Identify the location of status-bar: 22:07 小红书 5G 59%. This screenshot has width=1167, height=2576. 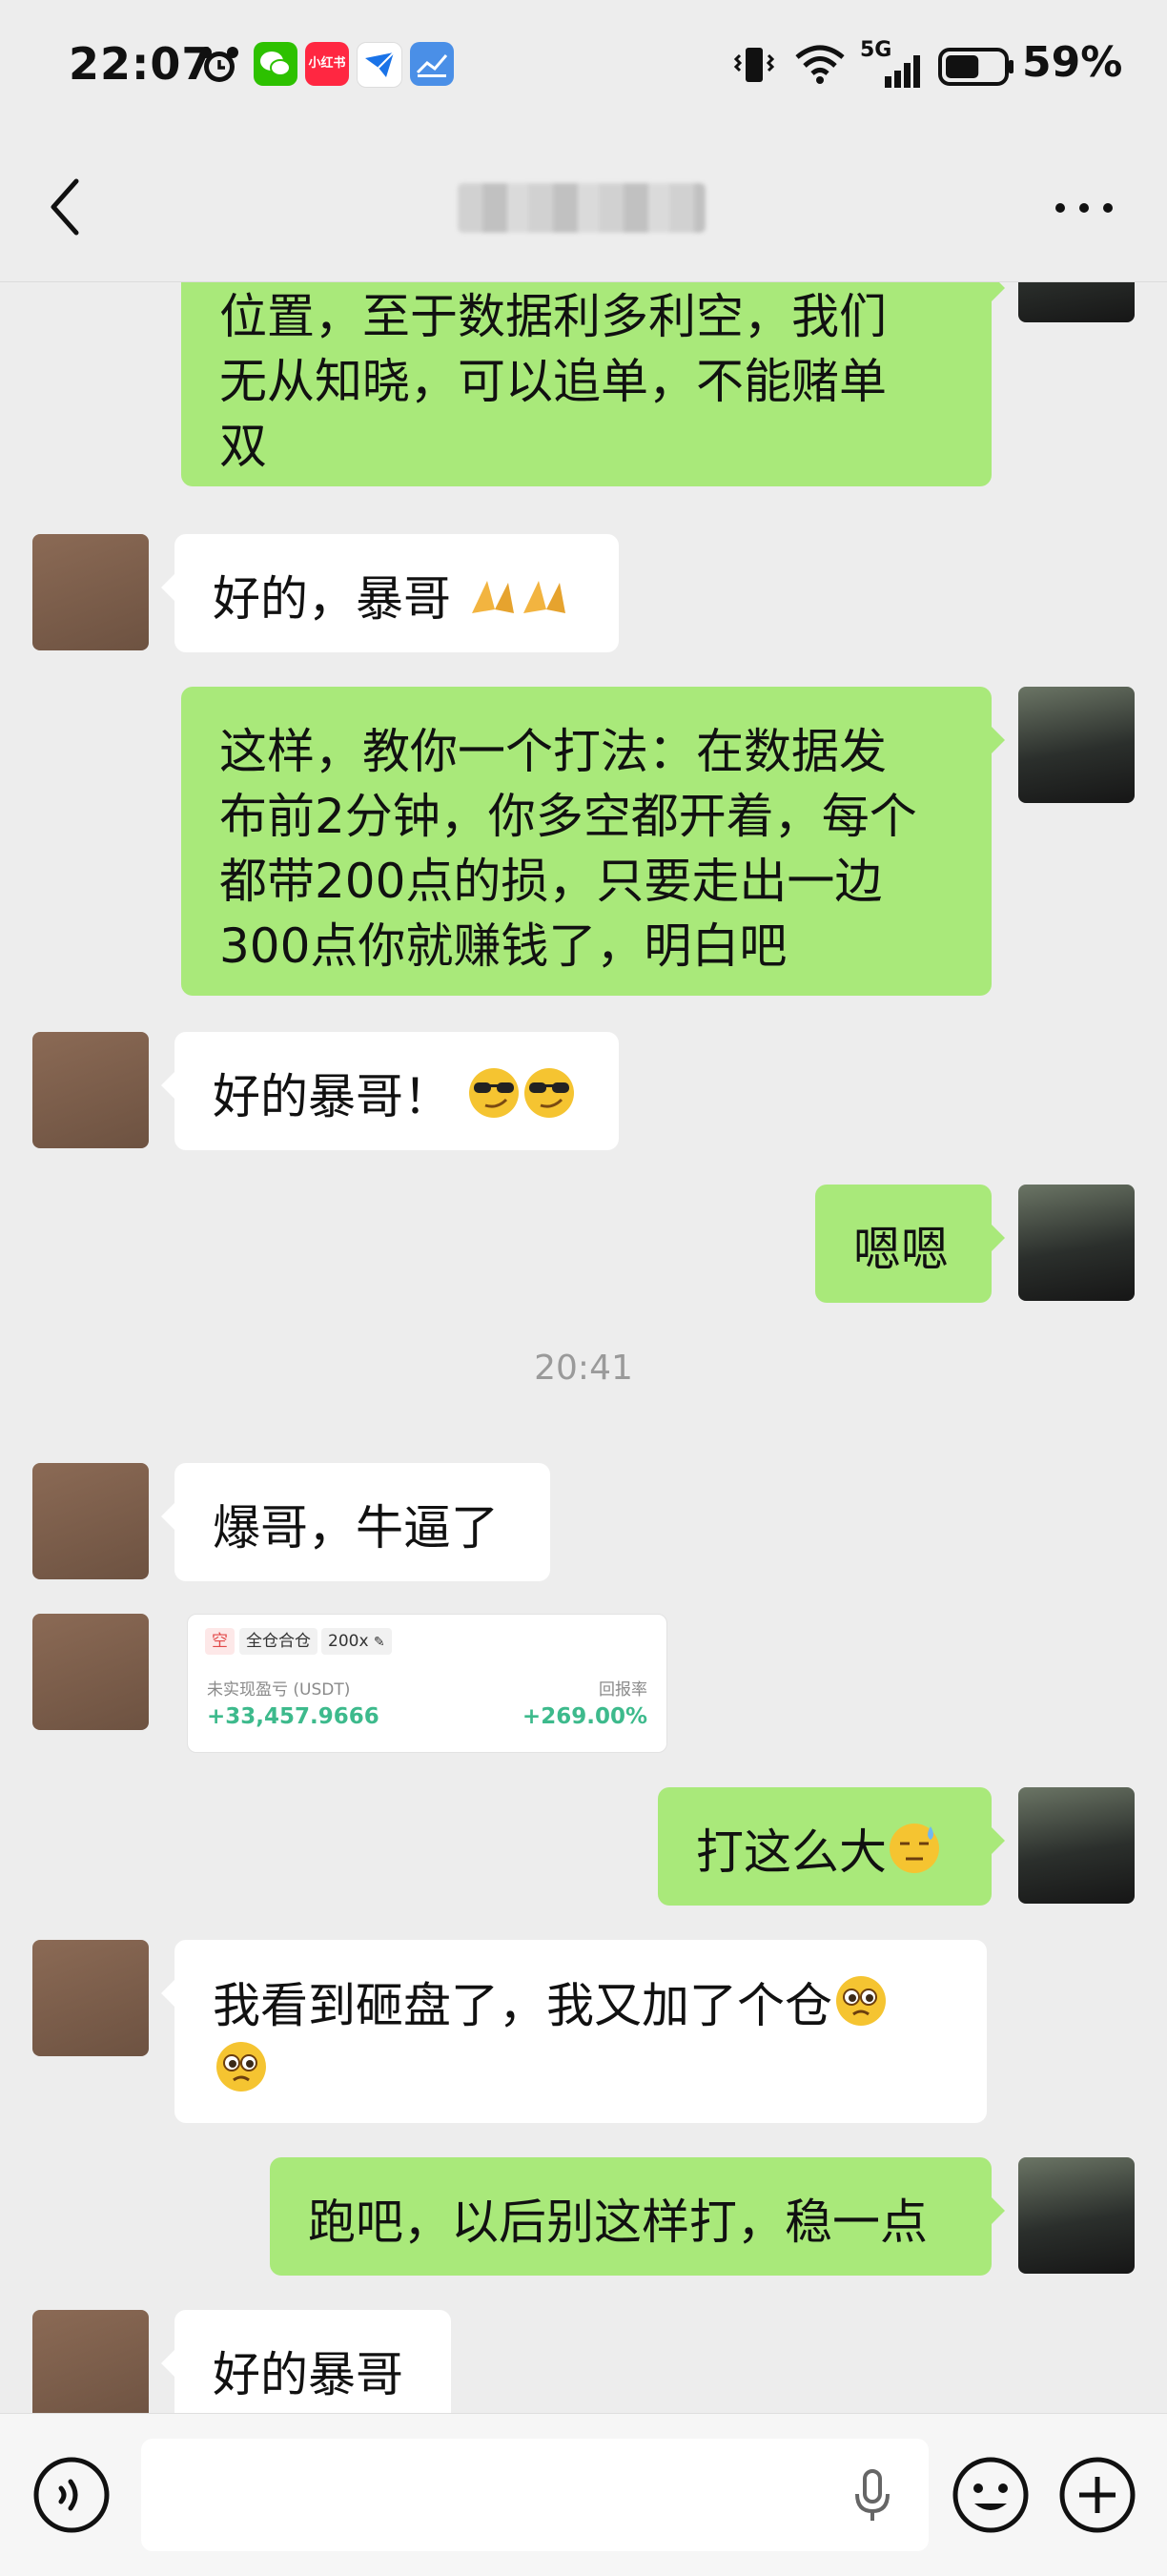
(583, 67).